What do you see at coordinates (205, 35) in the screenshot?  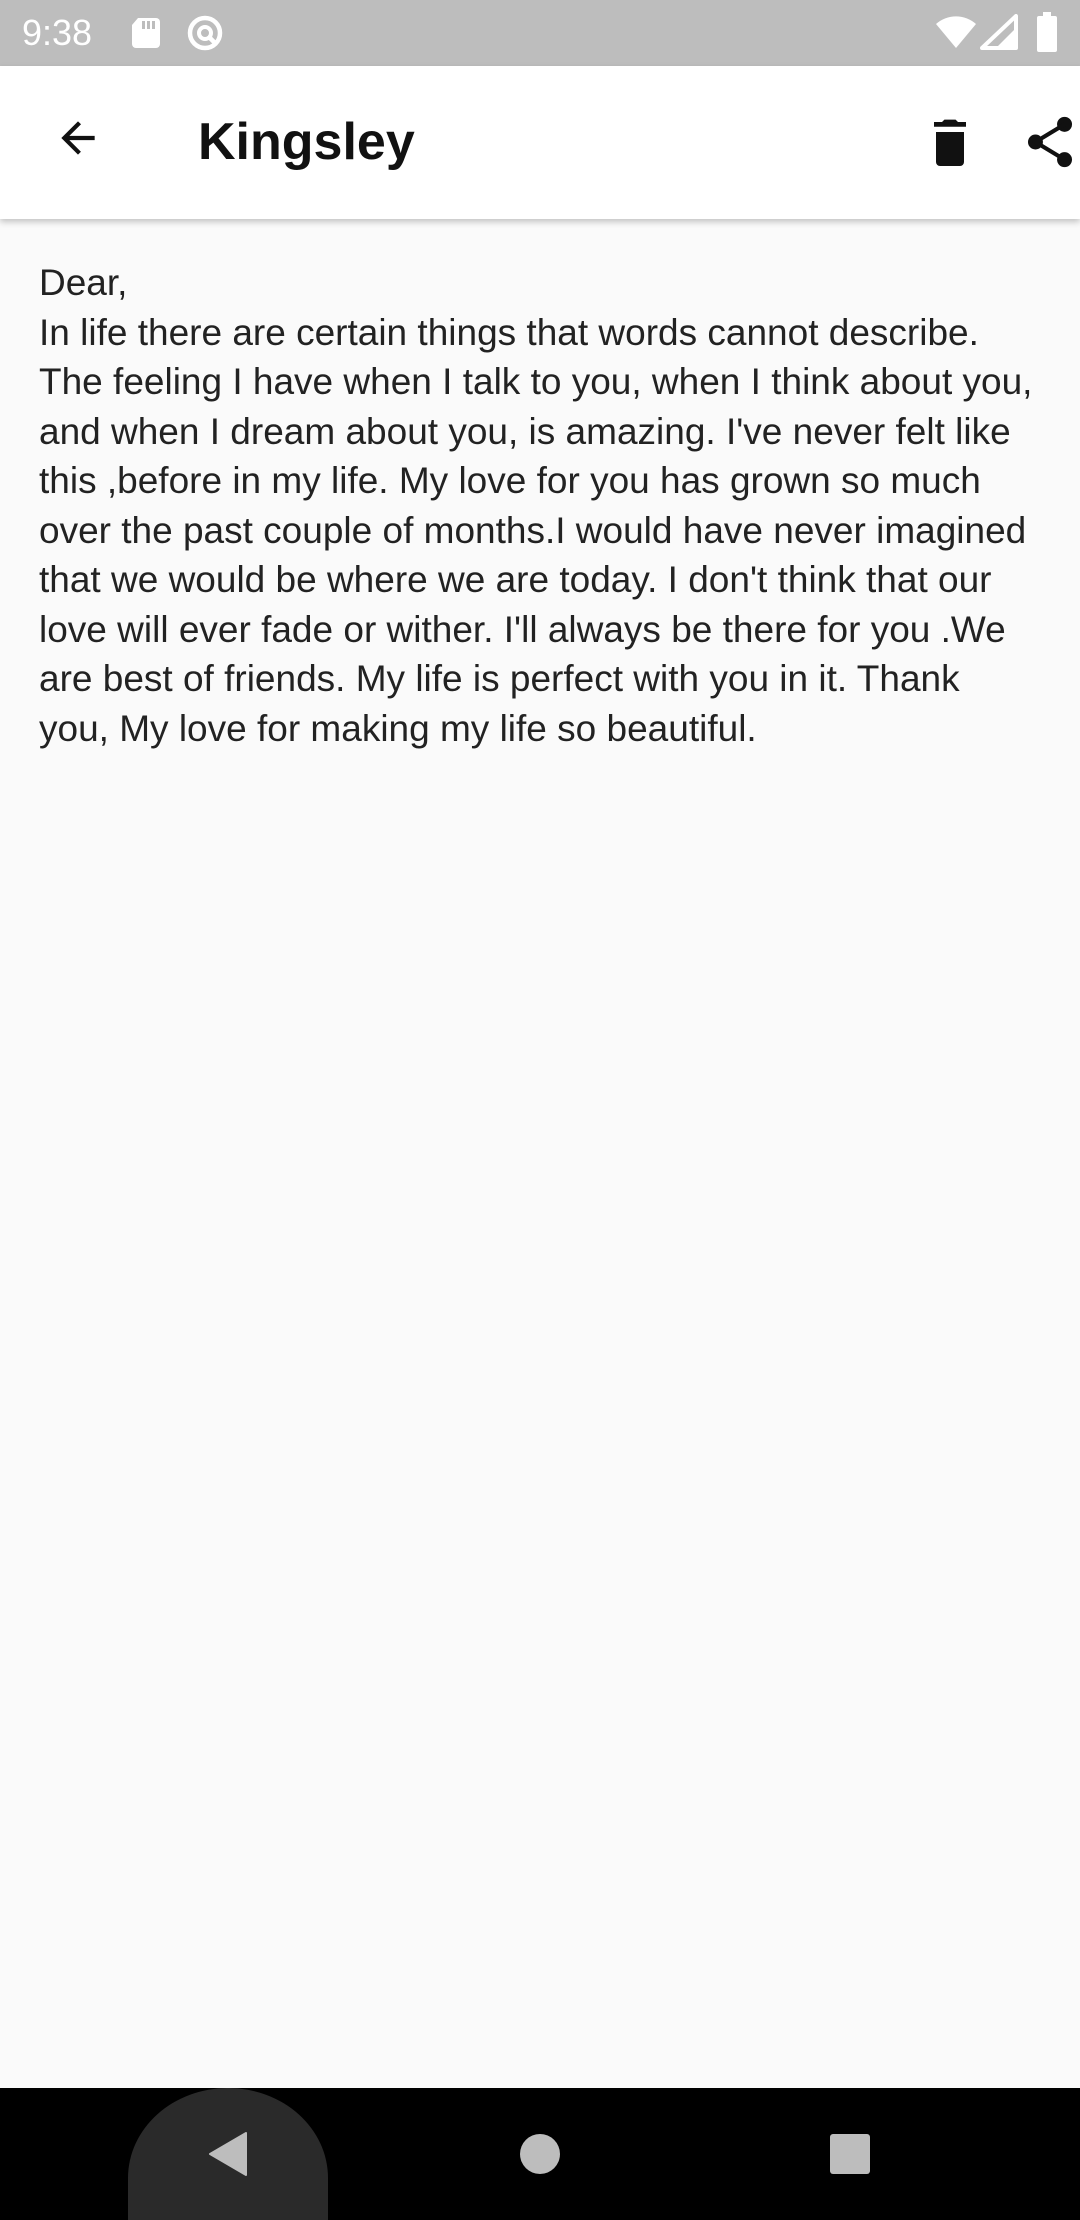 I see `sync-icon` at bounding box center [205, 35].